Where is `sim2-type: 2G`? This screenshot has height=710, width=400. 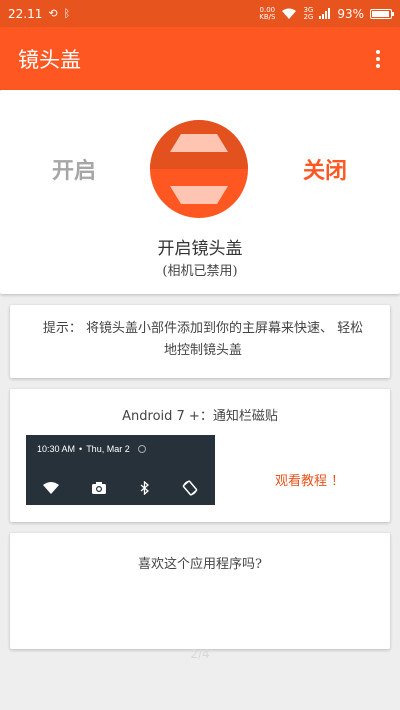 sim2-type: 2G is located at coordinates (308, 16).